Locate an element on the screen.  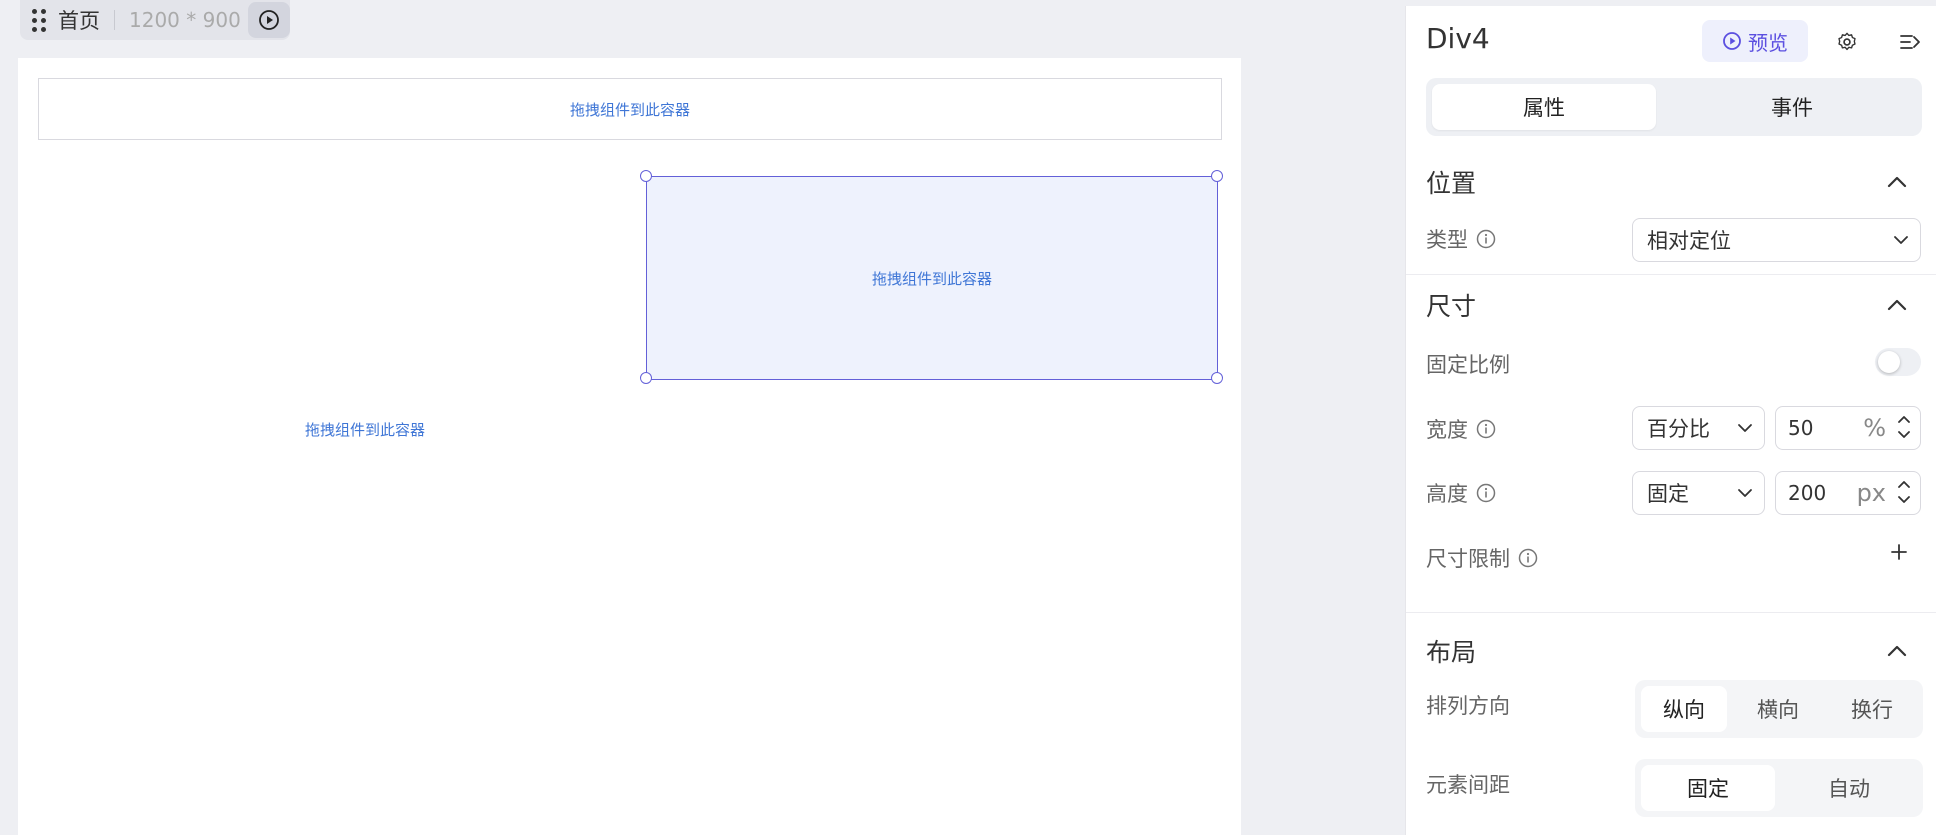
height-label: 高度 is located at coordinates (1447, 494).